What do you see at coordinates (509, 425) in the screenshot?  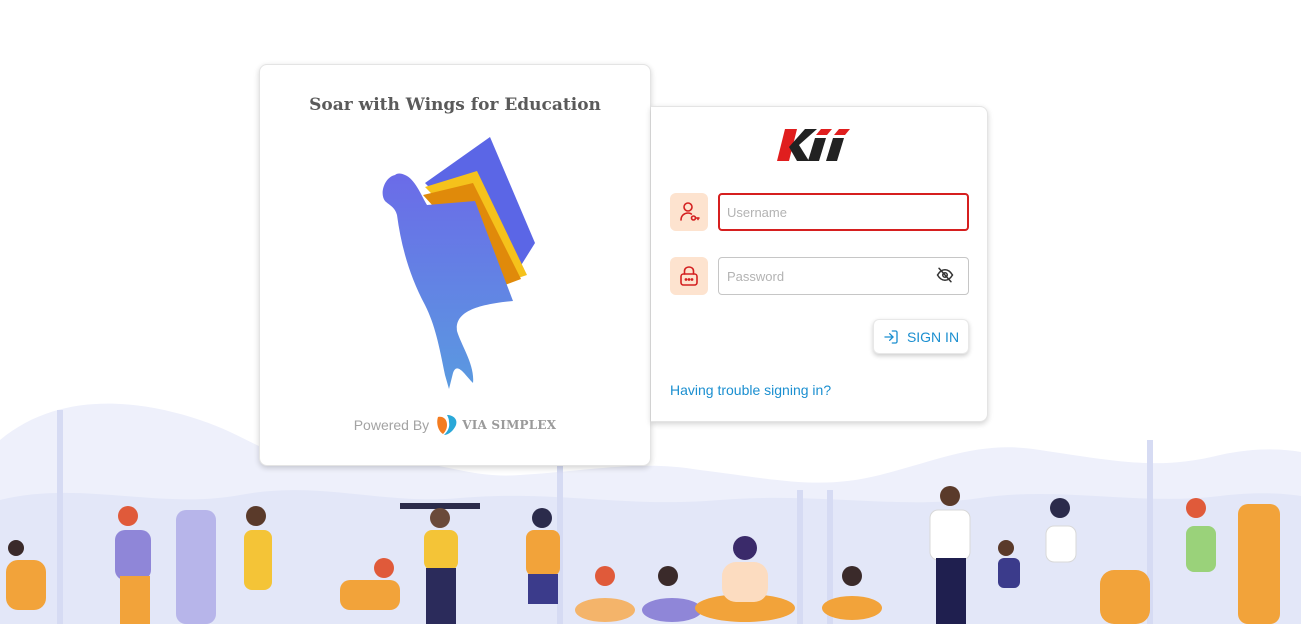 I see `via-simplex-brand: VIA SIMPLEX` at bounding box center [509, 425].